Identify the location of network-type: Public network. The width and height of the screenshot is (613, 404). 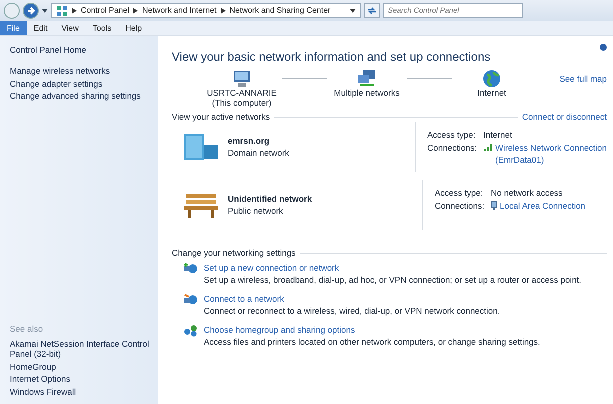
(270, 211).